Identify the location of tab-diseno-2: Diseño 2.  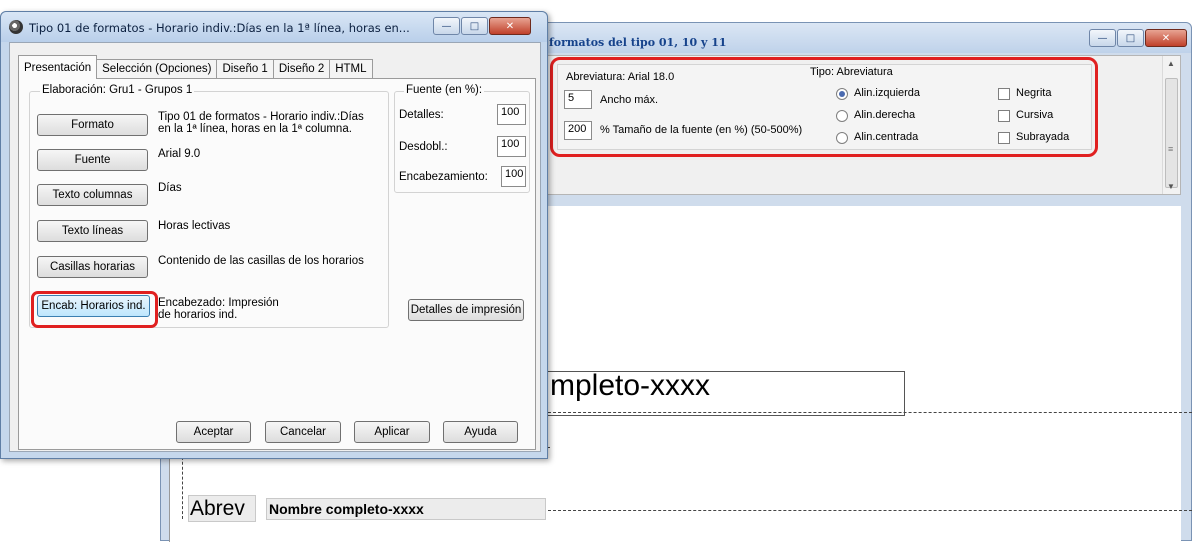
(301, 69).